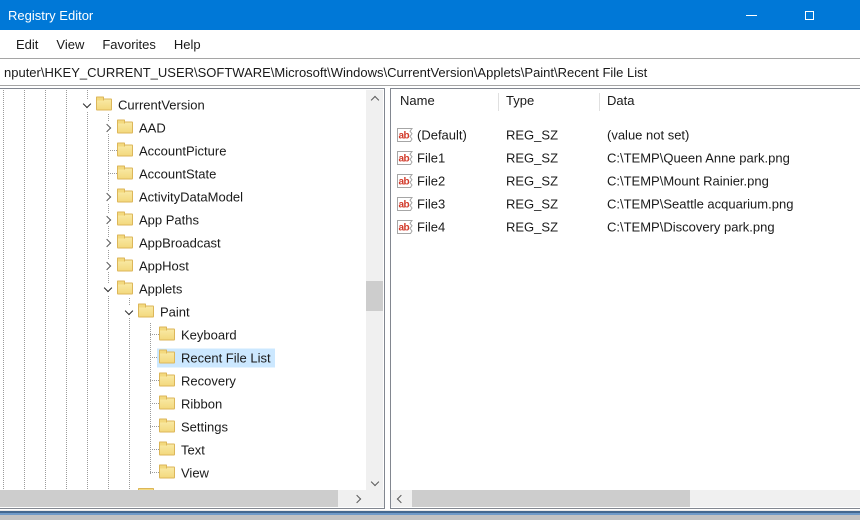  I want to click on tree-item-recent-file-list: Recent File List, so click(183, 357).